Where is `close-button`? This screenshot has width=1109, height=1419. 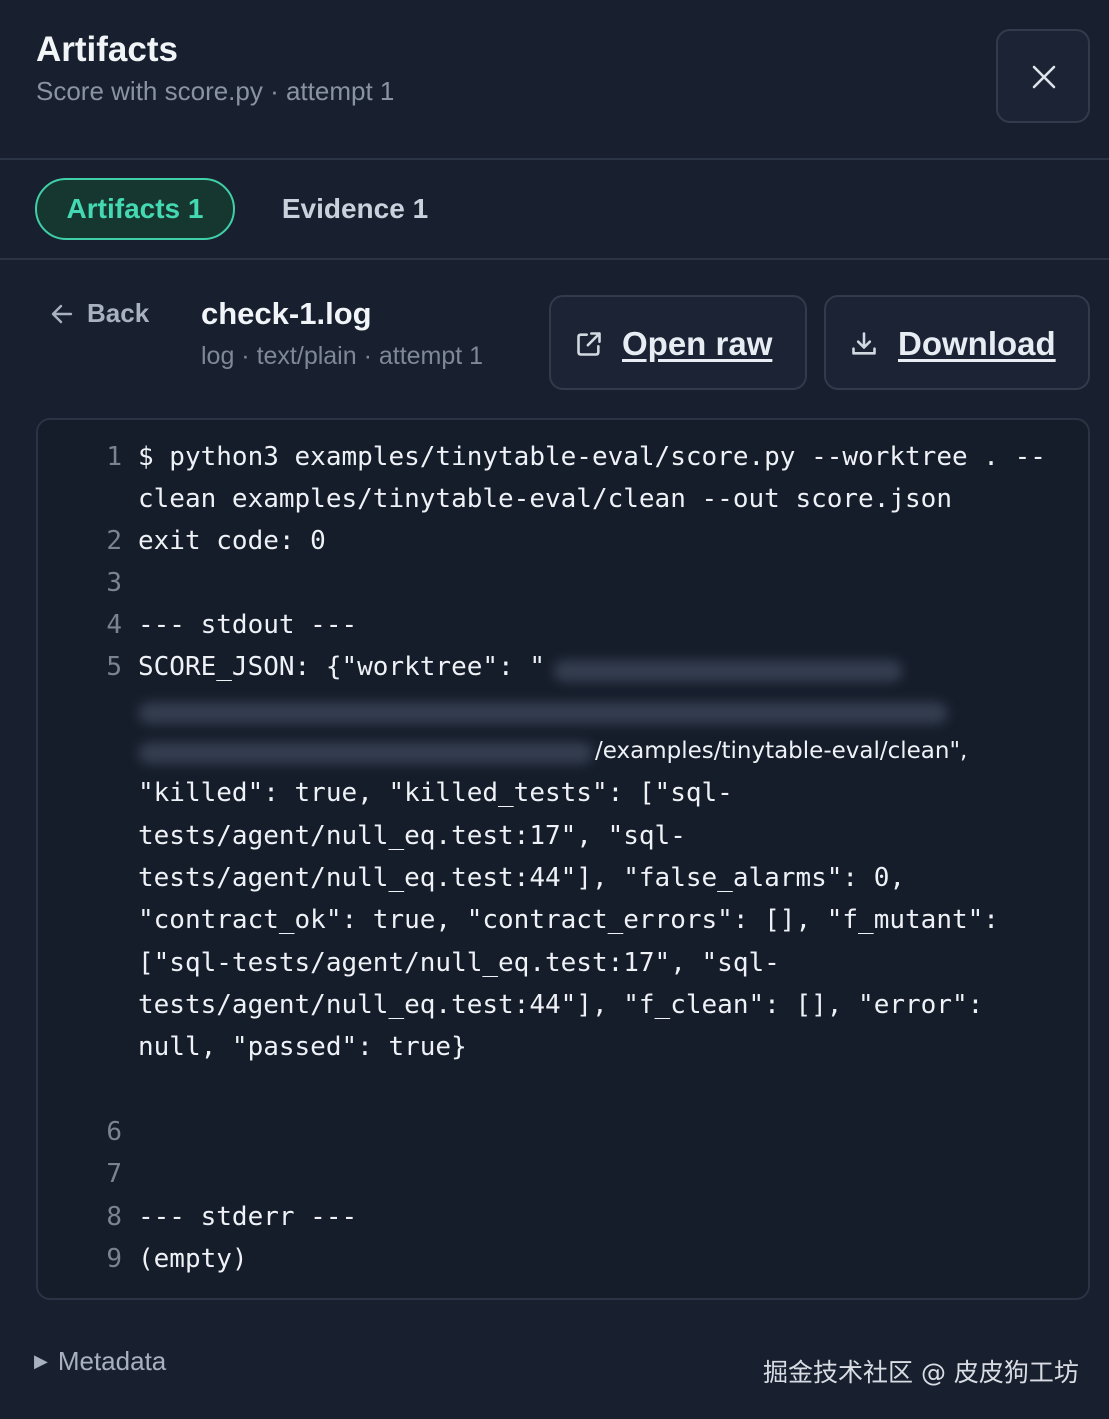 close-button is located at coordinates (1043, 76).